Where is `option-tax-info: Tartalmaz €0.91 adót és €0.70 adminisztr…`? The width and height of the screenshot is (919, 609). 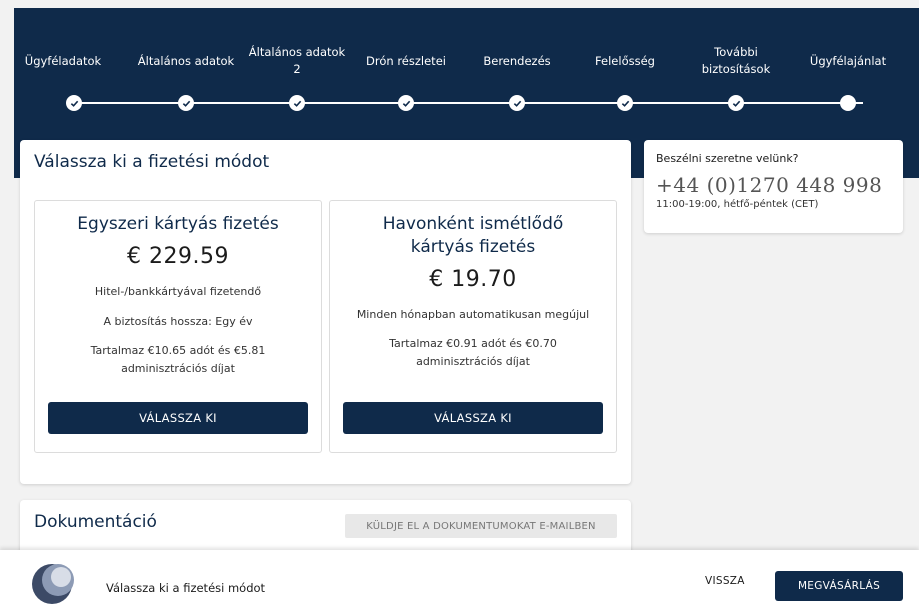
option-tax-info: Tartalmaz €0.91 adót és €0.70 adminisztr… is located at coordinates (473, 353).